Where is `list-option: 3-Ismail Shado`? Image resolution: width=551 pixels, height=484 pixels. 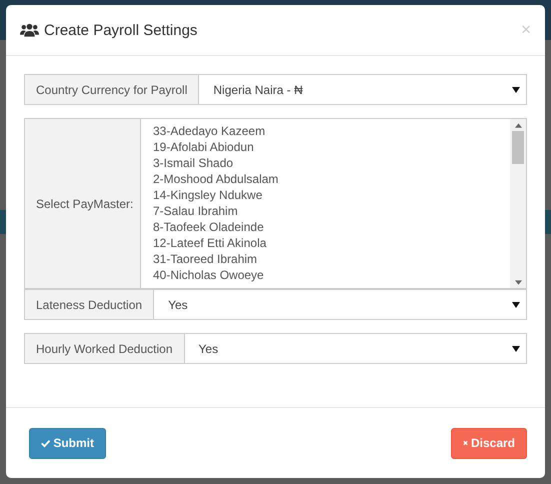
list-option: 3-Ismail Shado is located at coordinates (325, 163).